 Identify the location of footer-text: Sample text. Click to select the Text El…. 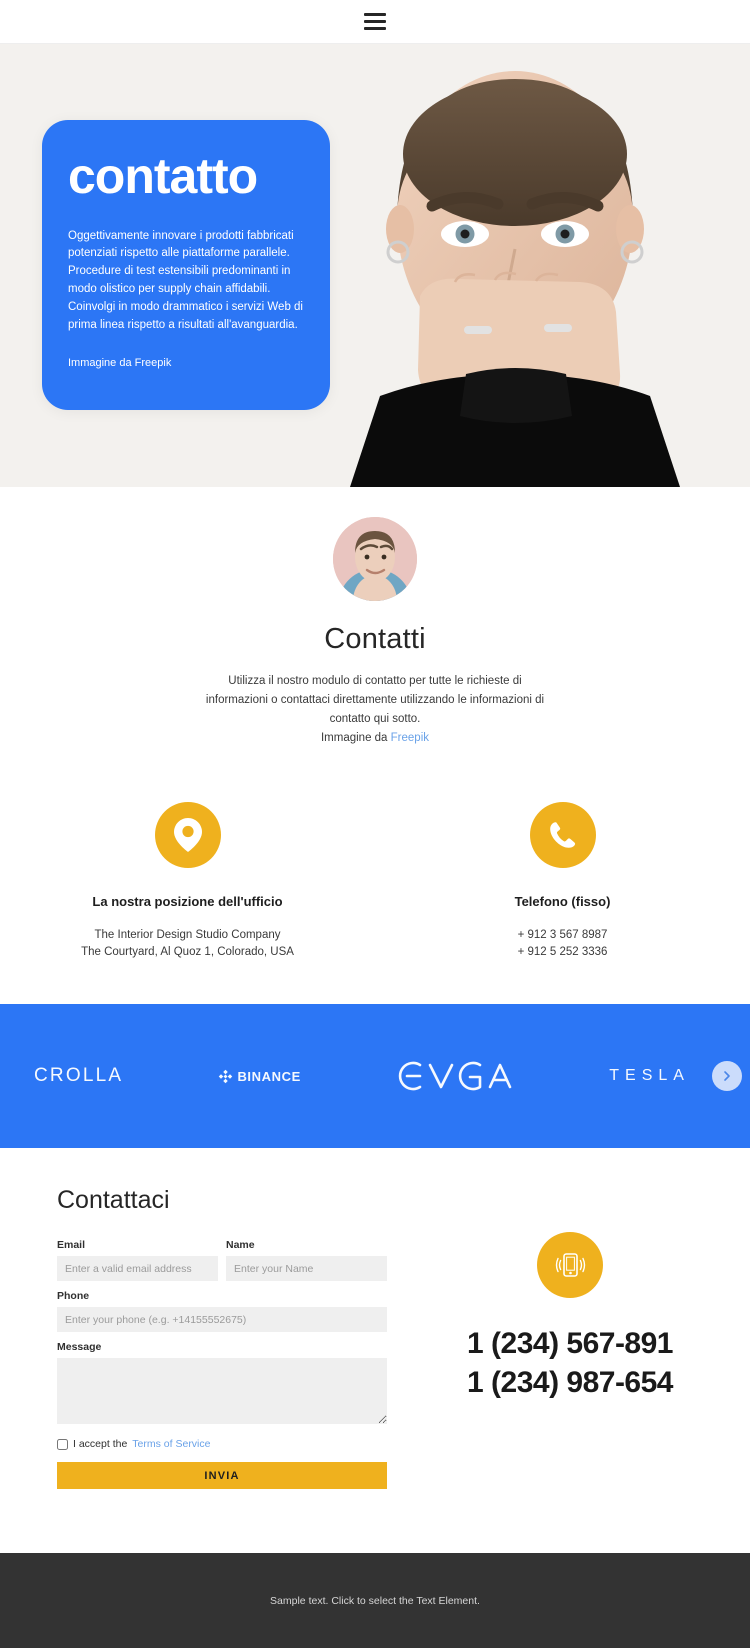
(375, 1601).